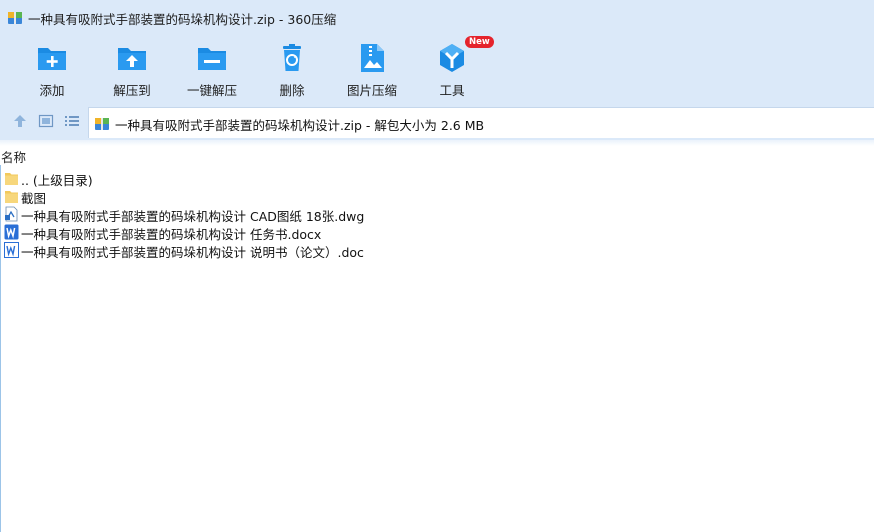 The height and width of the screenshot is (532, 874). I want to click on image-compress-button: 图片压缩, so click(372, 70).